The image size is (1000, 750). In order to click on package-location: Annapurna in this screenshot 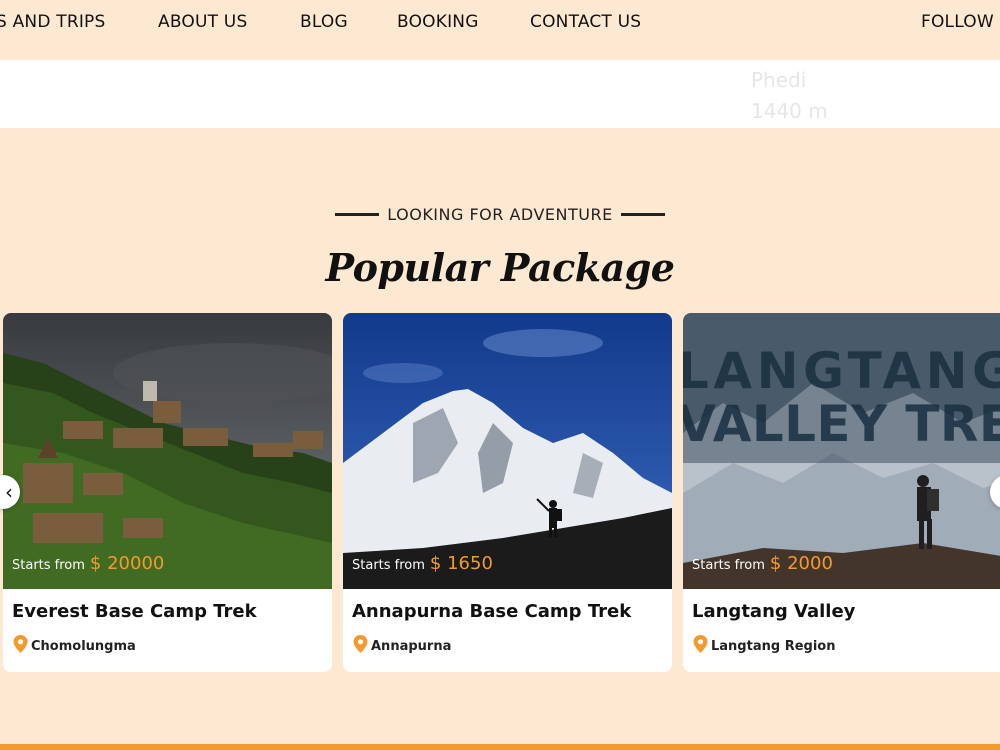, I will do `click(402, 646)`.